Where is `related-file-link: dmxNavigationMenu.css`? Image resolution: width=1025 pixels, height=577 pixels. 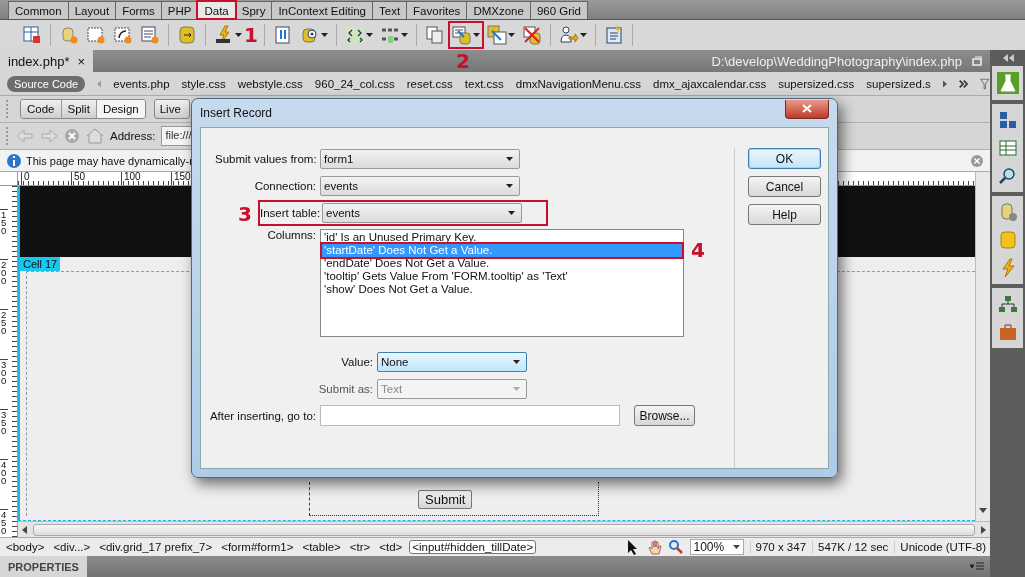 related-file-link: dmxNavigationMenu.css is located at coordinates (578, 83).